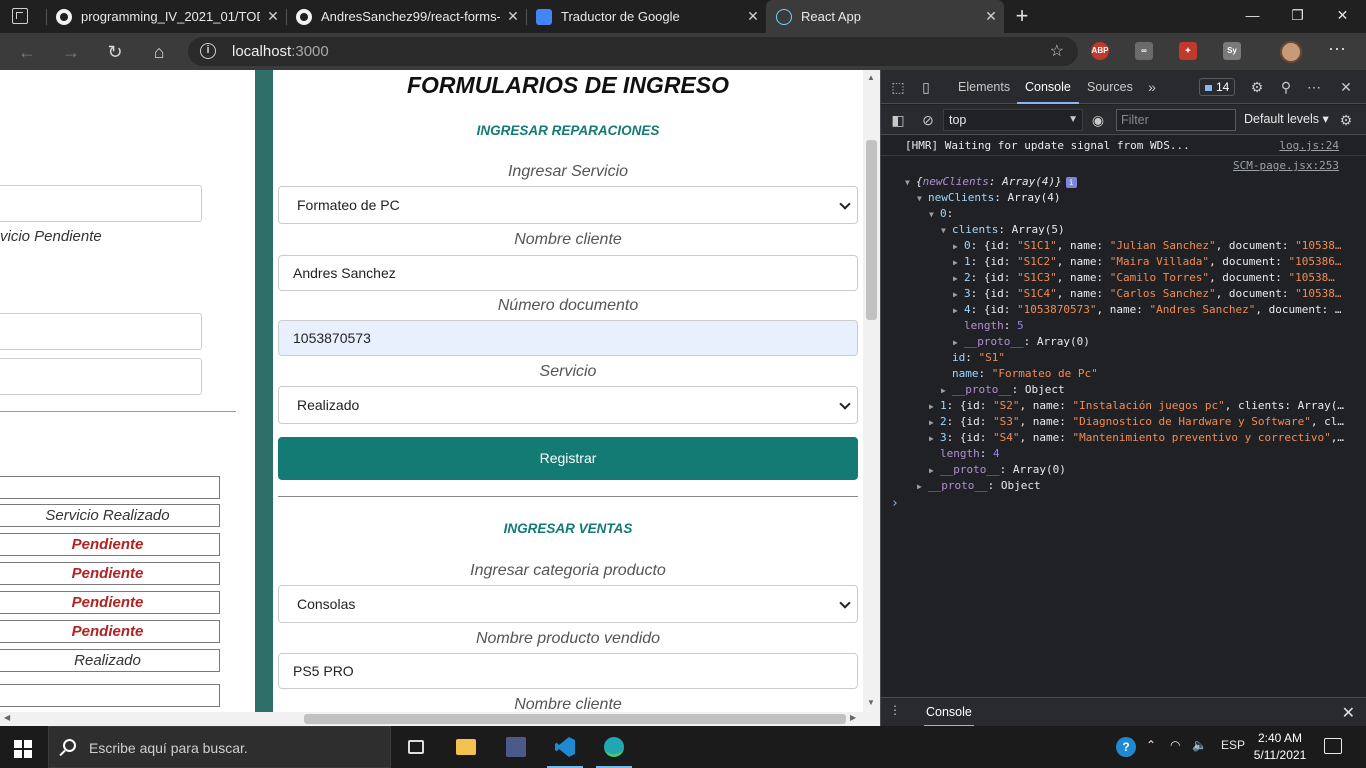  I want to click on favorite-star-icon: ☆, so click(1057, 51).